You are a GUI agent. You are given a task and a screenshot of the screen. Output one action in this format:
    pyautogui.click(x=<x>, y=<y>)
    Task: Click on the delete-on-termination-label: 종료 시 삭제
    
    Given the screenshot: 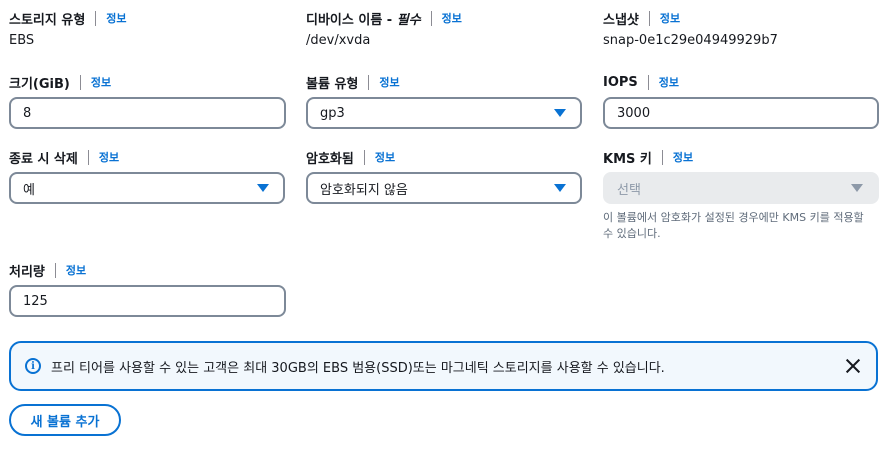 What is the action you would take?
    pyautogui.click(x=43, y=159)
    